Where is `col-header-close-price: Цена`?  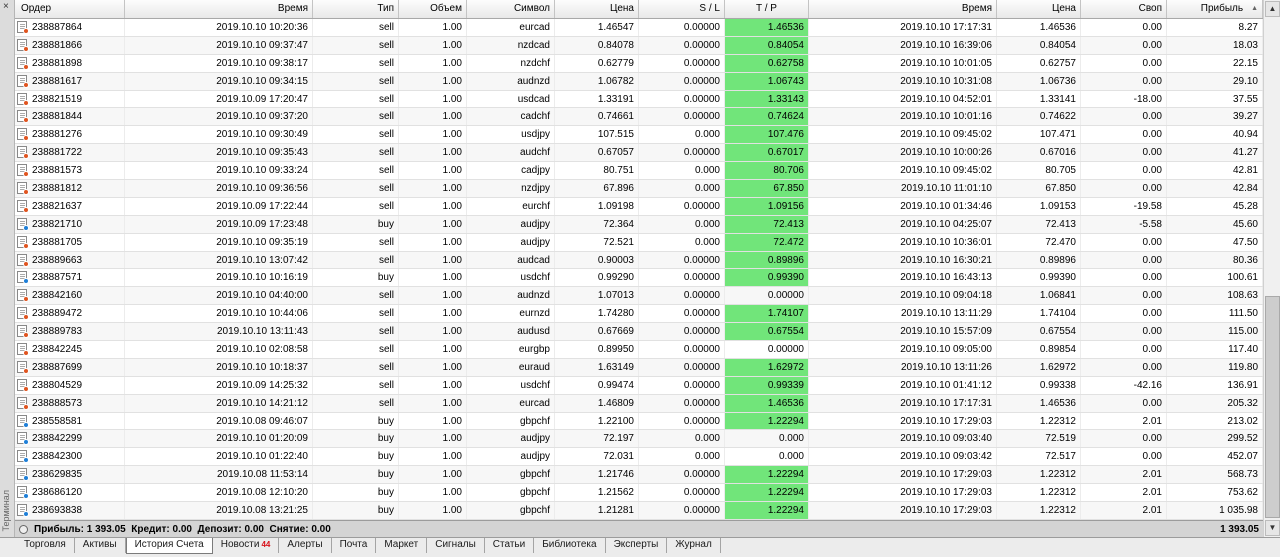
col-header-close-price: Цена is located at coordinates (1039, 9).